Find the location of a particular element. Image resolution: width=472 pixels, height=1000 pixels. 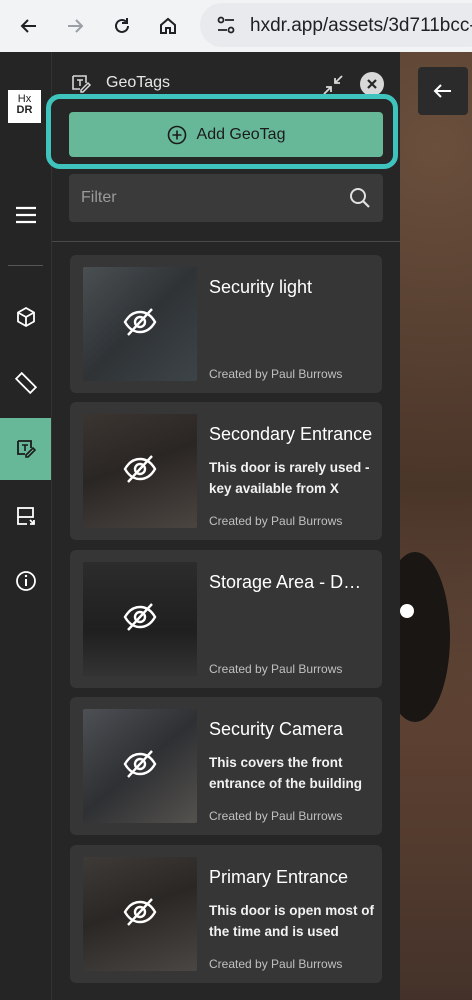

rail-item-info is located at coordinates (25, 581).